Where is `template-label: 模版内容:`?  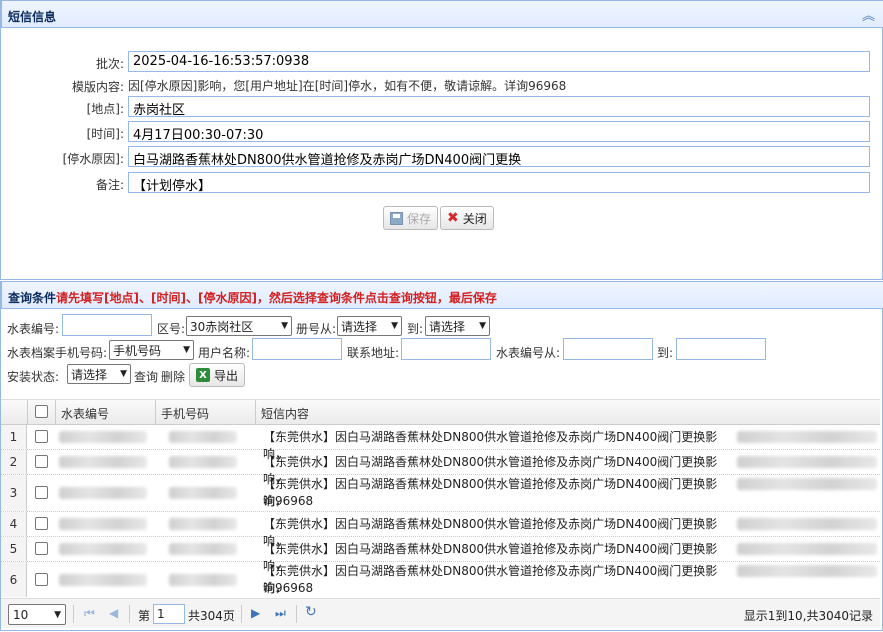 template-label: 模版内容: is located at coordinates (97, 87).